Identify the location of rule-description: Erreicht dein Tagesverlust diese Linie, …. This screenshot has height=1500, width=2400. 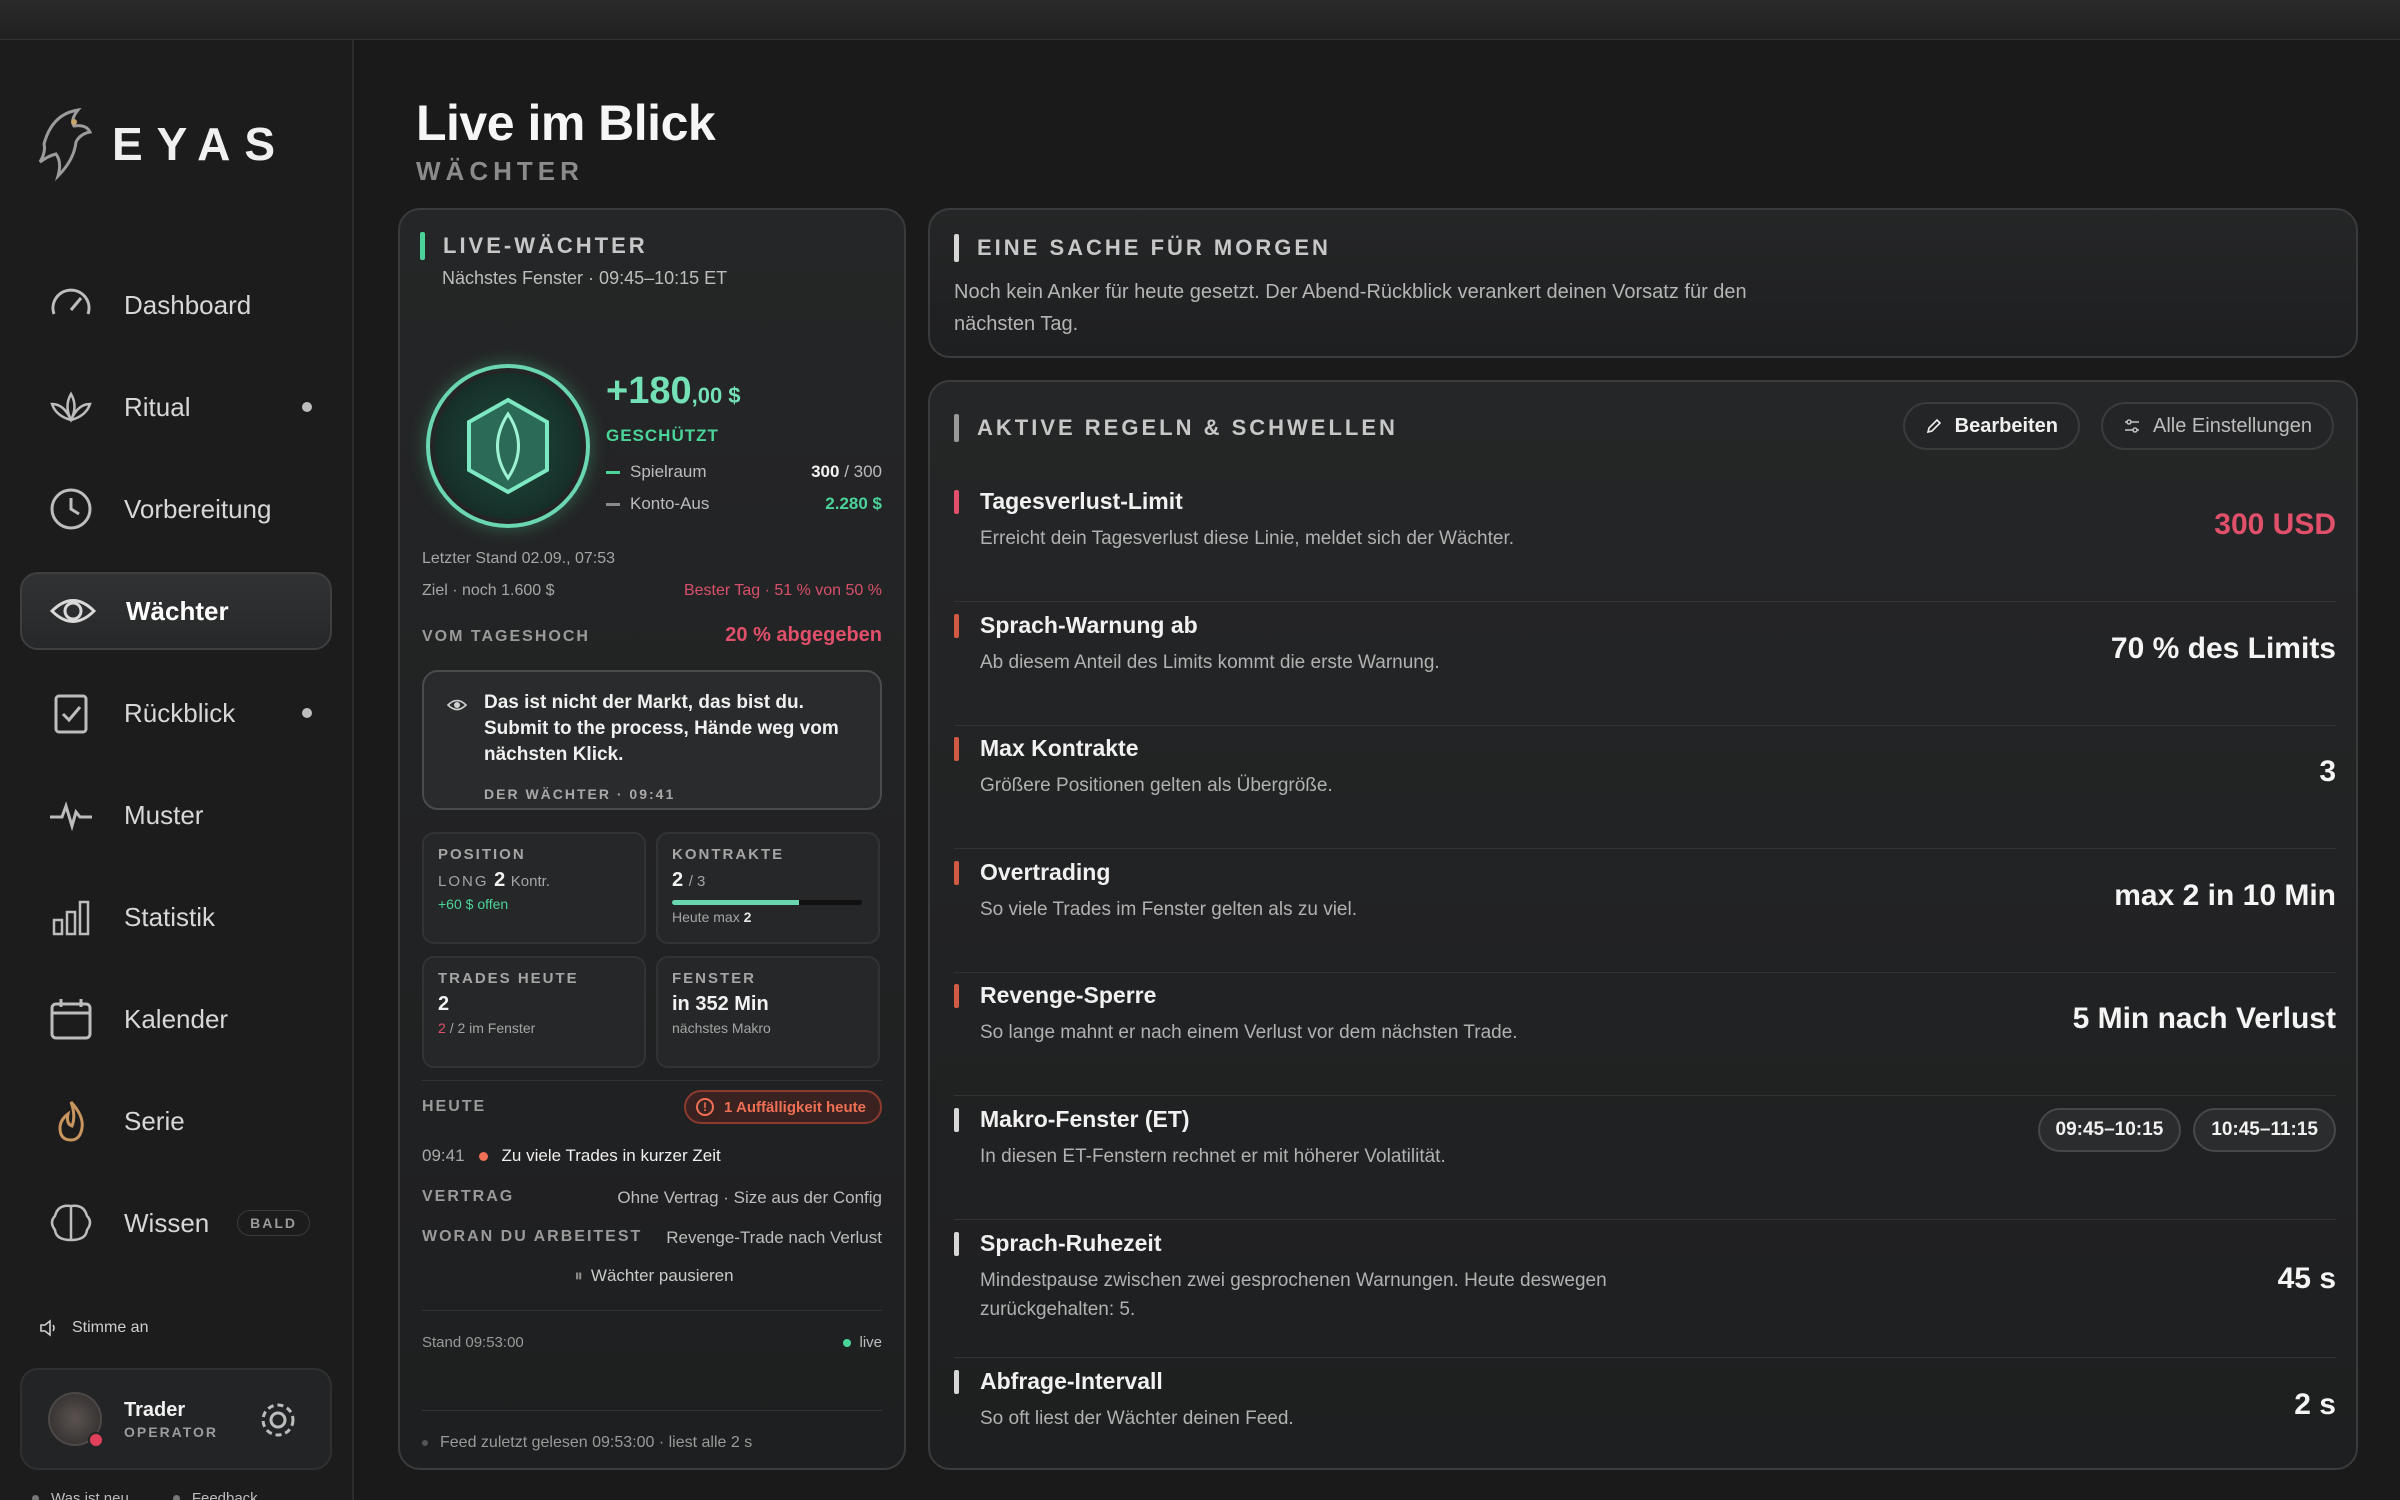
(1247, 538).